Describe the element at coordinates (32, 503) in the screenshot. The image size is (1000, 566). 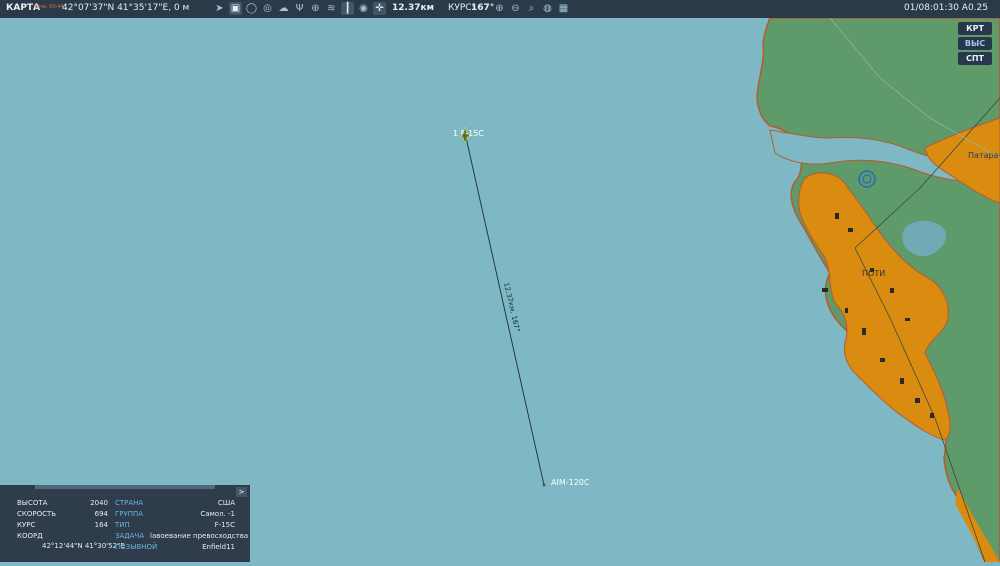
I see `altitude-label: ВЫСОТА` at that location.